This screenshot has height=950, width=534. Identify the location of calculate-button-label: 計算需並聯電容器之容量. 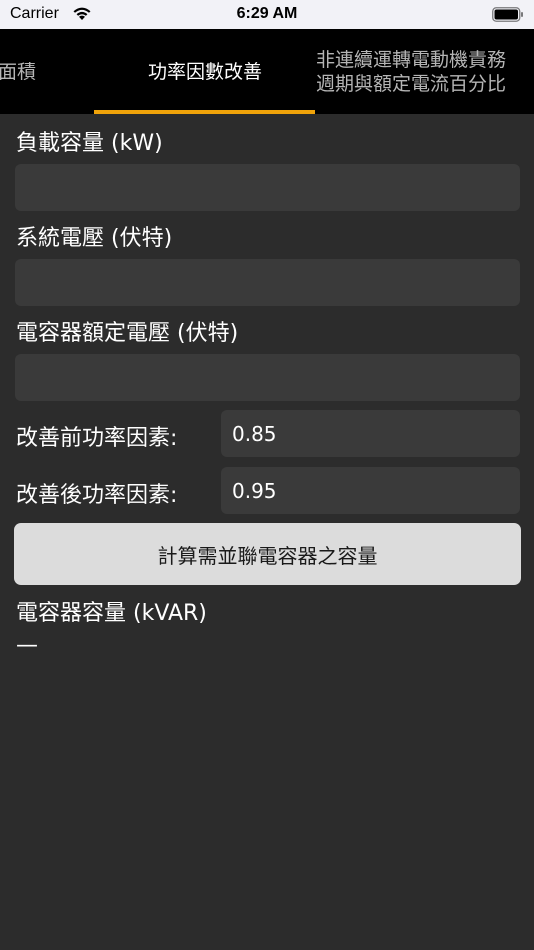
(267, 555).